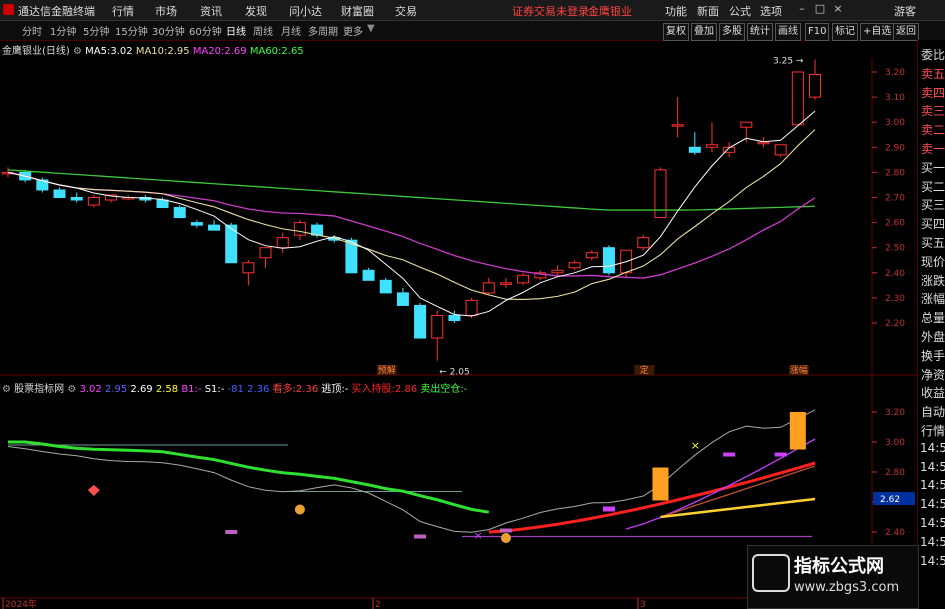  What do you see at coordinates (932, 110) in the screenshot?
I see `side-panel-item: 卖三` at bounding box center [932, 110].